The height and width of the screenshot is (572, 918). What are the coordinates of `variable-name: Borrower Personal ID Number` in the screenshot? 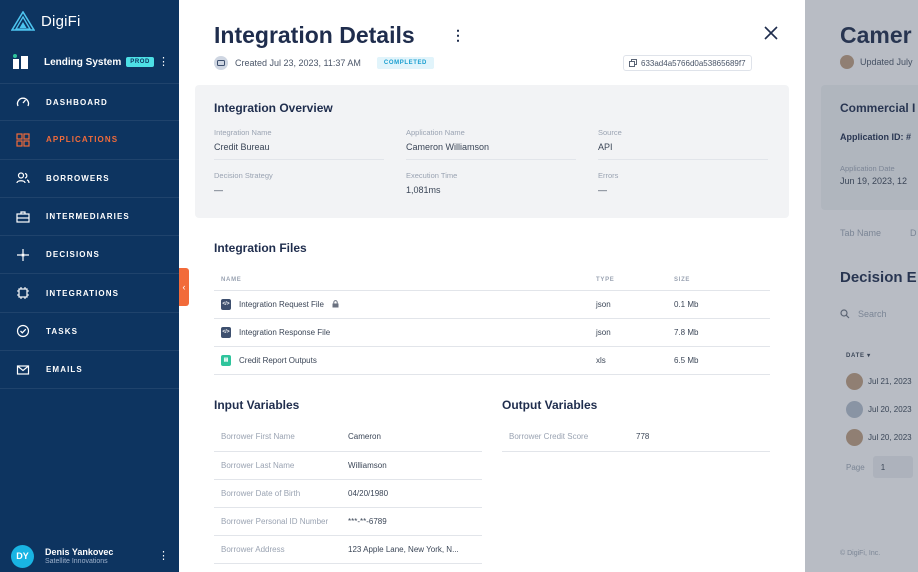 It's located at (281, 521).